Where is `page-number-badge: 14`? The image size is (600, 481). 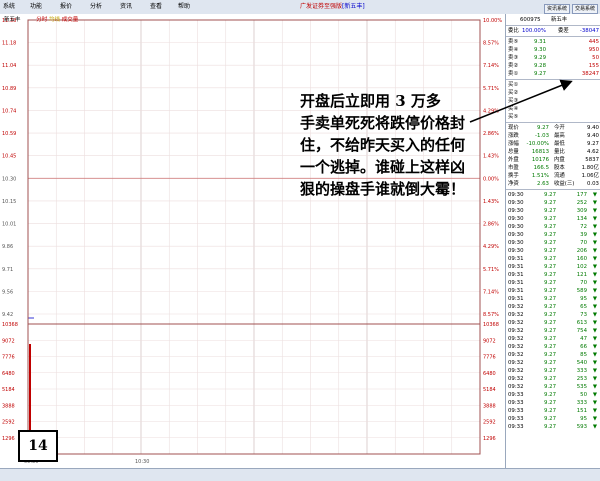 page-number-badge: 14 is located at coordinates (38, 446).